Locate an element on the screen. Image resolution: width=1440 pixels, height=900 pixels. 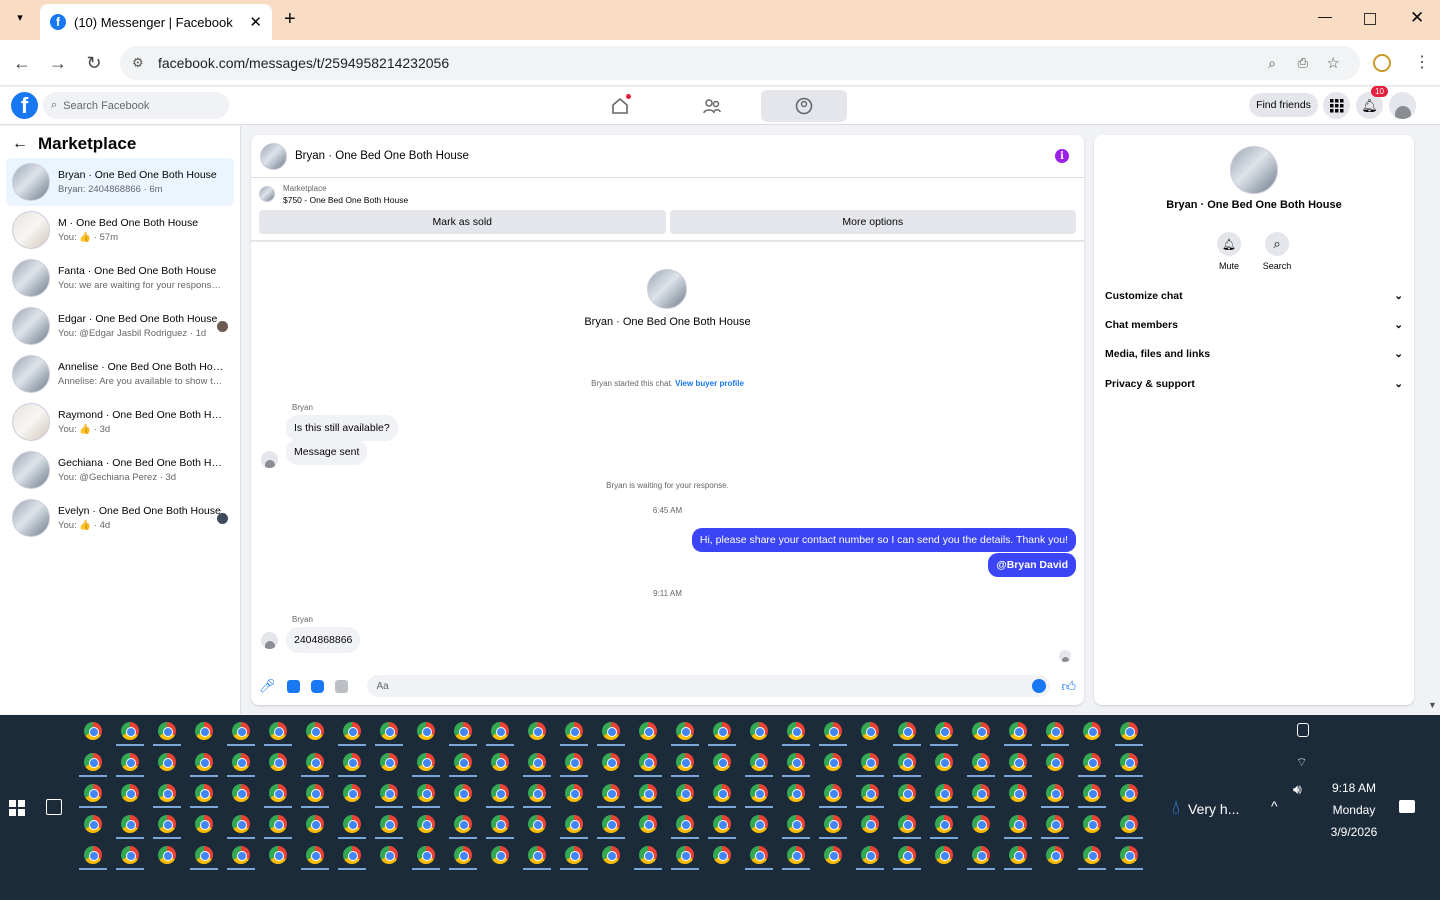
page-scrollbar-down-arrow: ▼ is located at coordinates (1432, 705).